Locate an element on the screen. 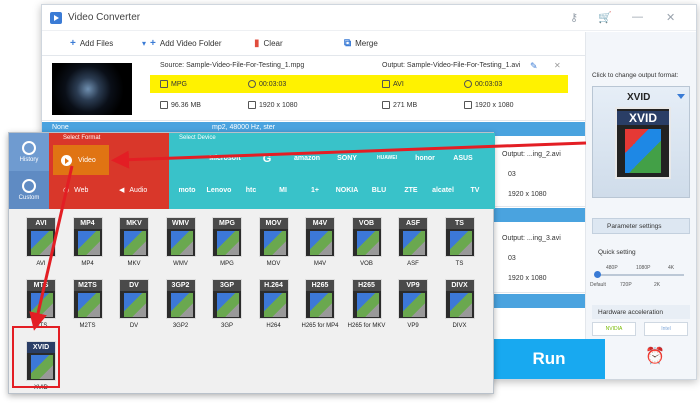  add-folder-button: ▾ + Add Video Folder is located at coordinates (182, 43).